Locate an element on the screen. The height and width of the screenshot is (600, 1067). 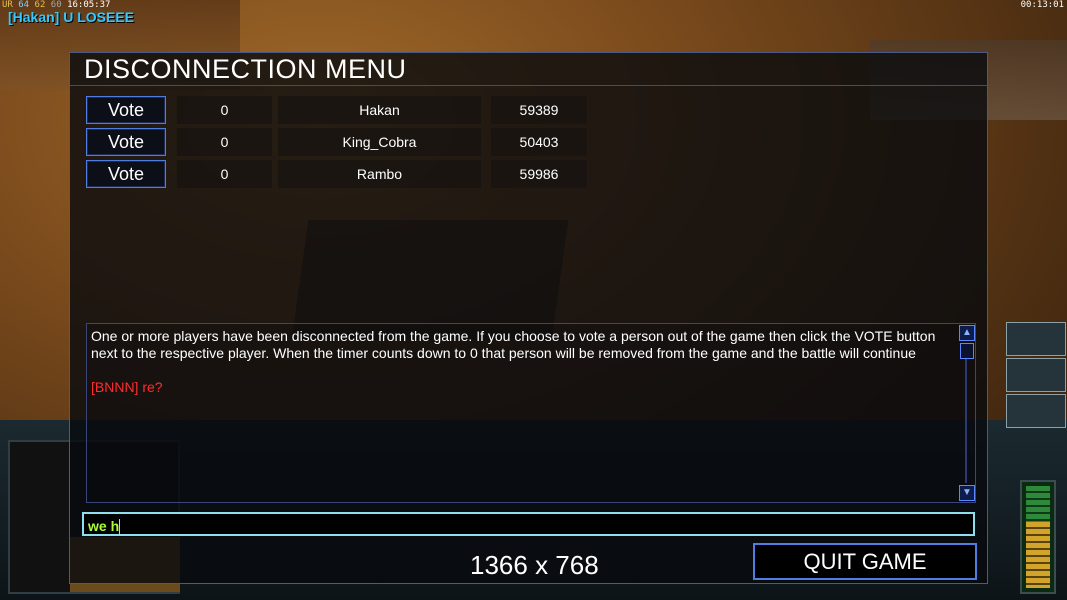
game-timer: 00:13:01 is located at coordinates (1042, 5).